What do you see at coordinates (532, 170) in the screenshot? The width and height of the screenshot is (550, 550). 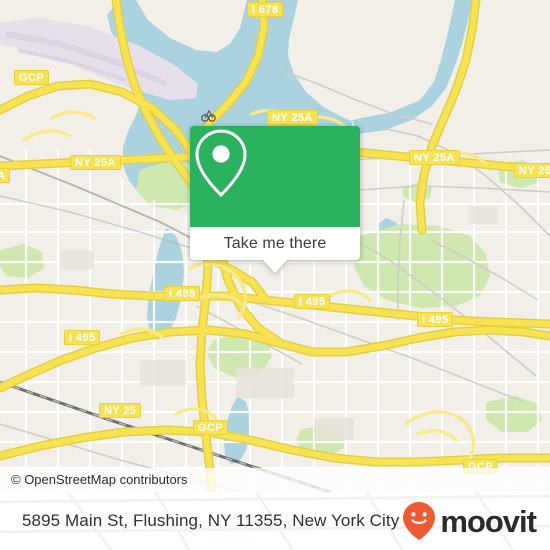 I see `road-shield-ny25a-4: NY 25A` at bounding box center [532, 170].